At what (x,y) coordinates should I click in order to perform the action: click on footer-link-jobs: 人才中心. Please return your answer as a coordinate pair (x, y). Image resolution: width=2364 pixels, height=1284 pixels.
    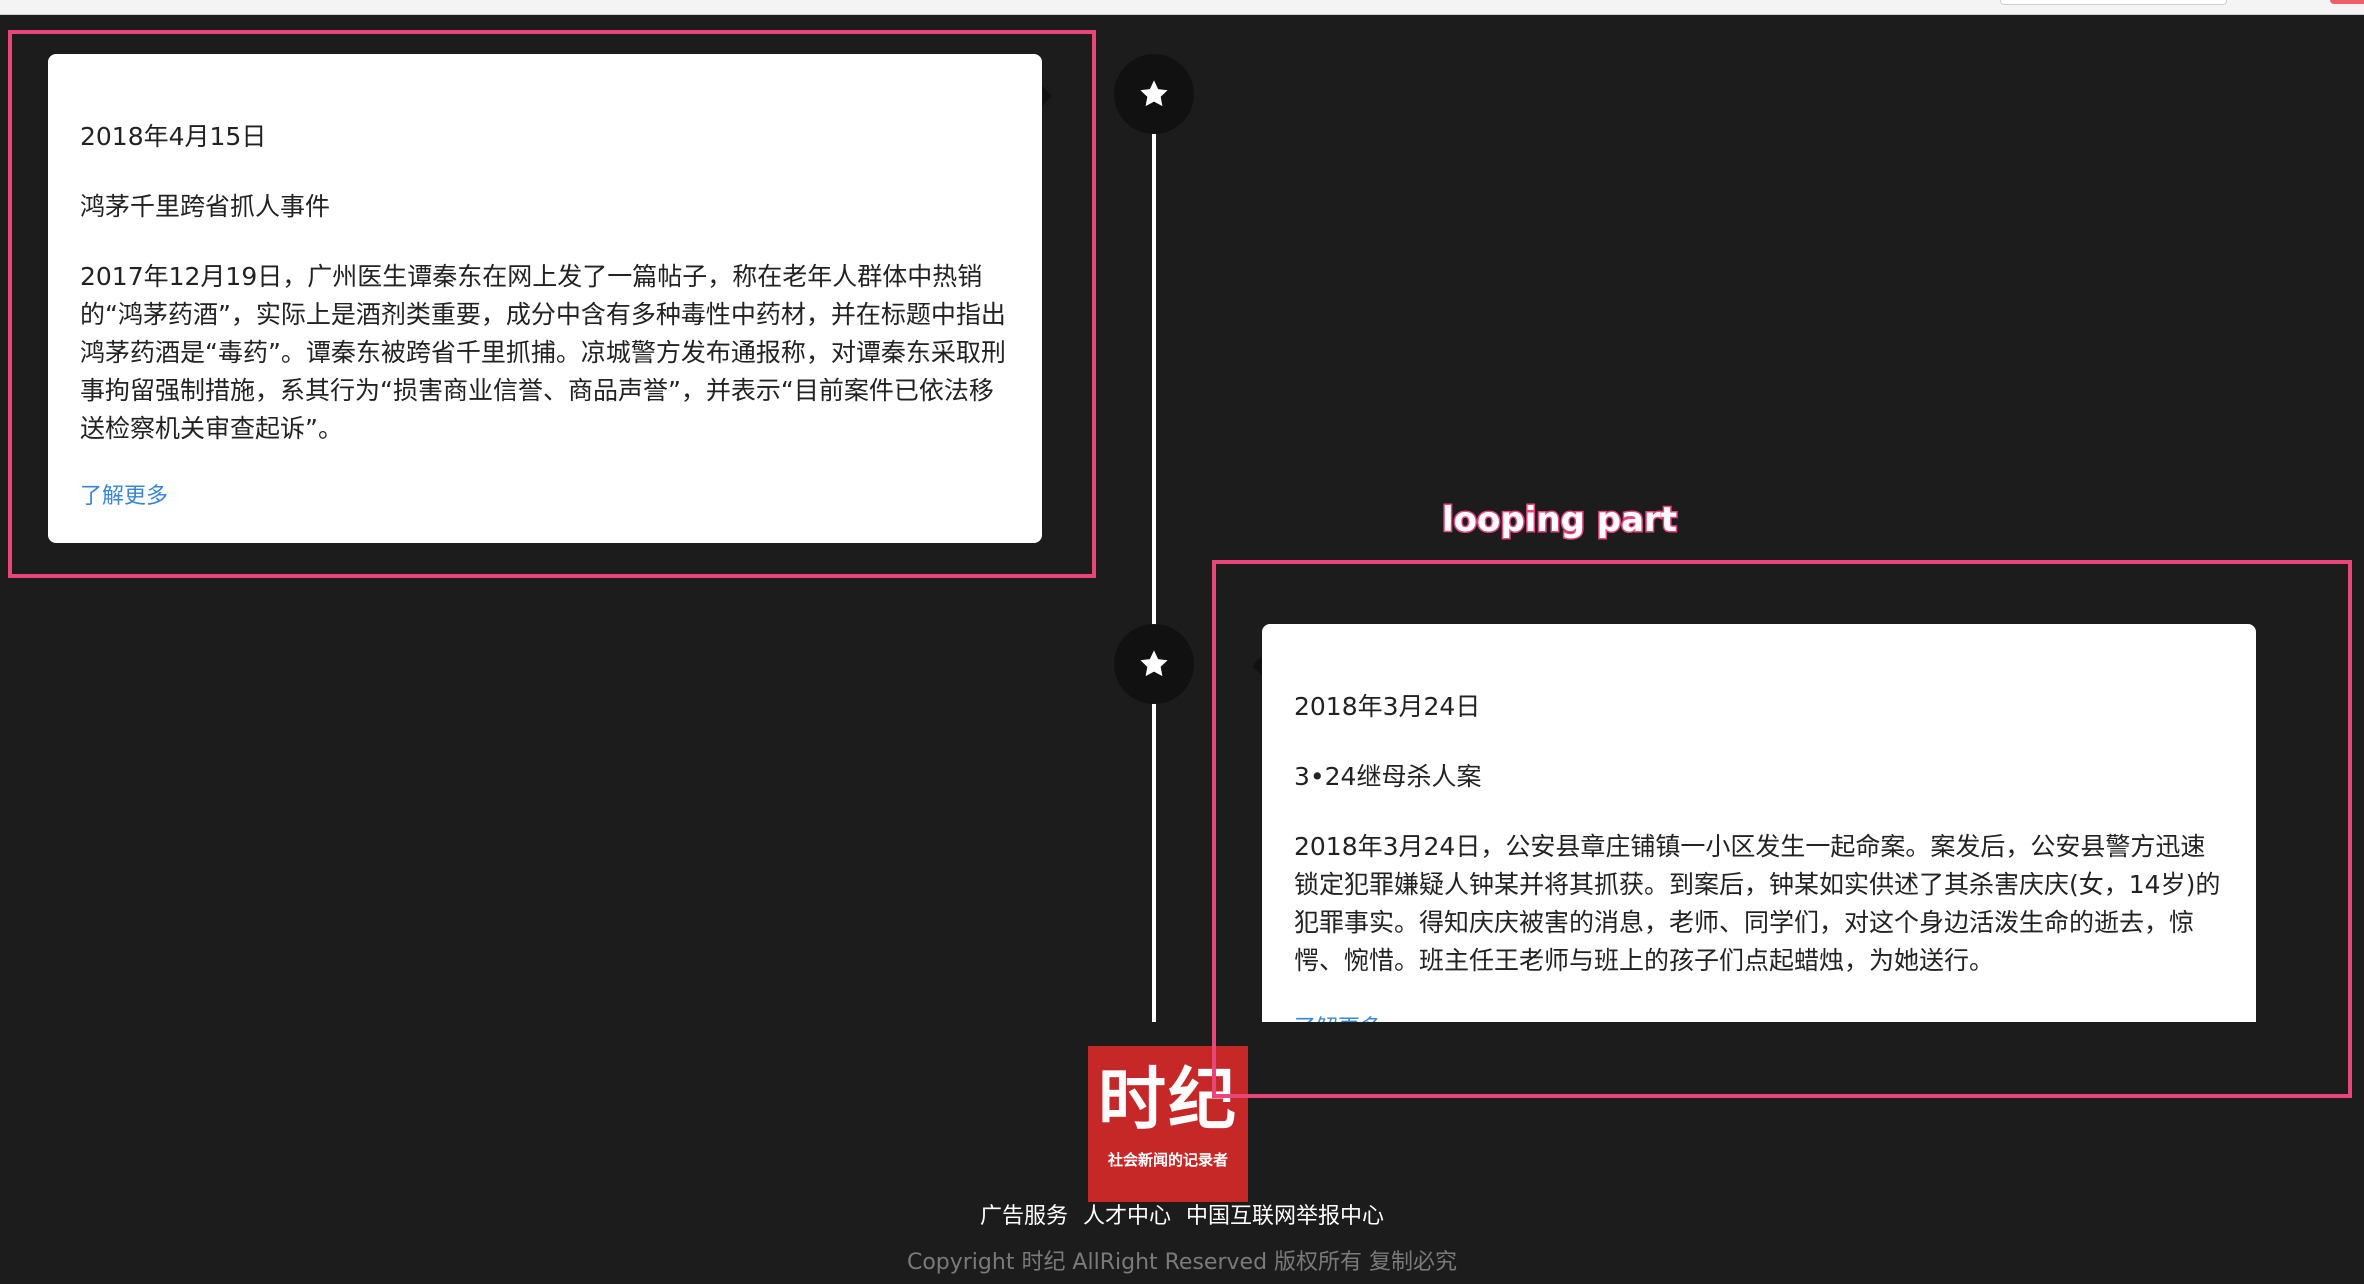
    Looking at the image, I should click on (1127, 1216).